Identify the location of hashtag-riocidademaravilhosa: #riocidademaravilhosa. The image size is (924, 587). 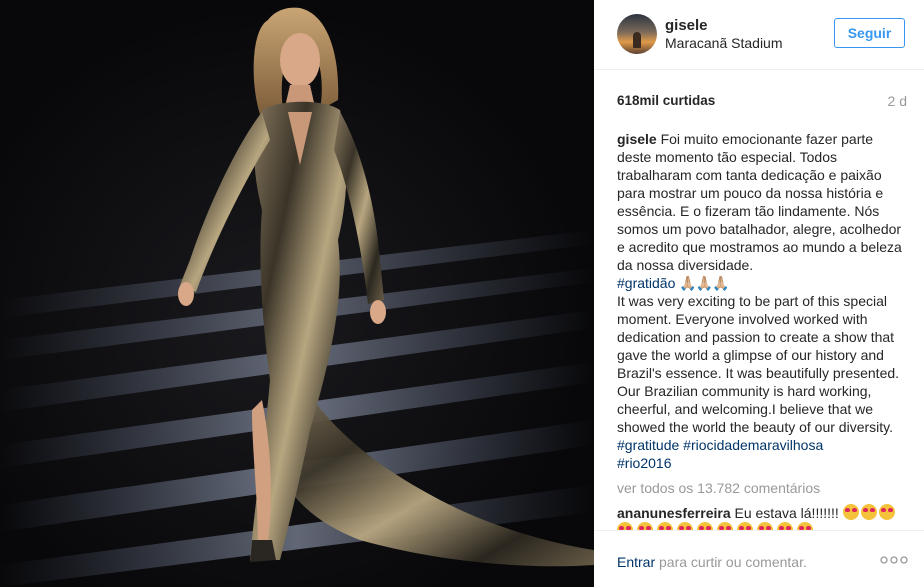
(753, 445).